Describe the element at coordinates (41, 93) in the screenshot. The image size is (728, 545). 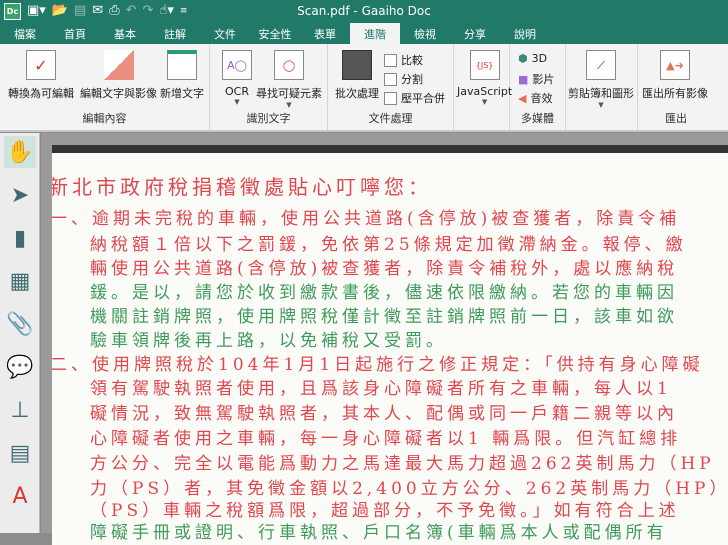
I see `button-label: 轉換為可編輯` at that location.